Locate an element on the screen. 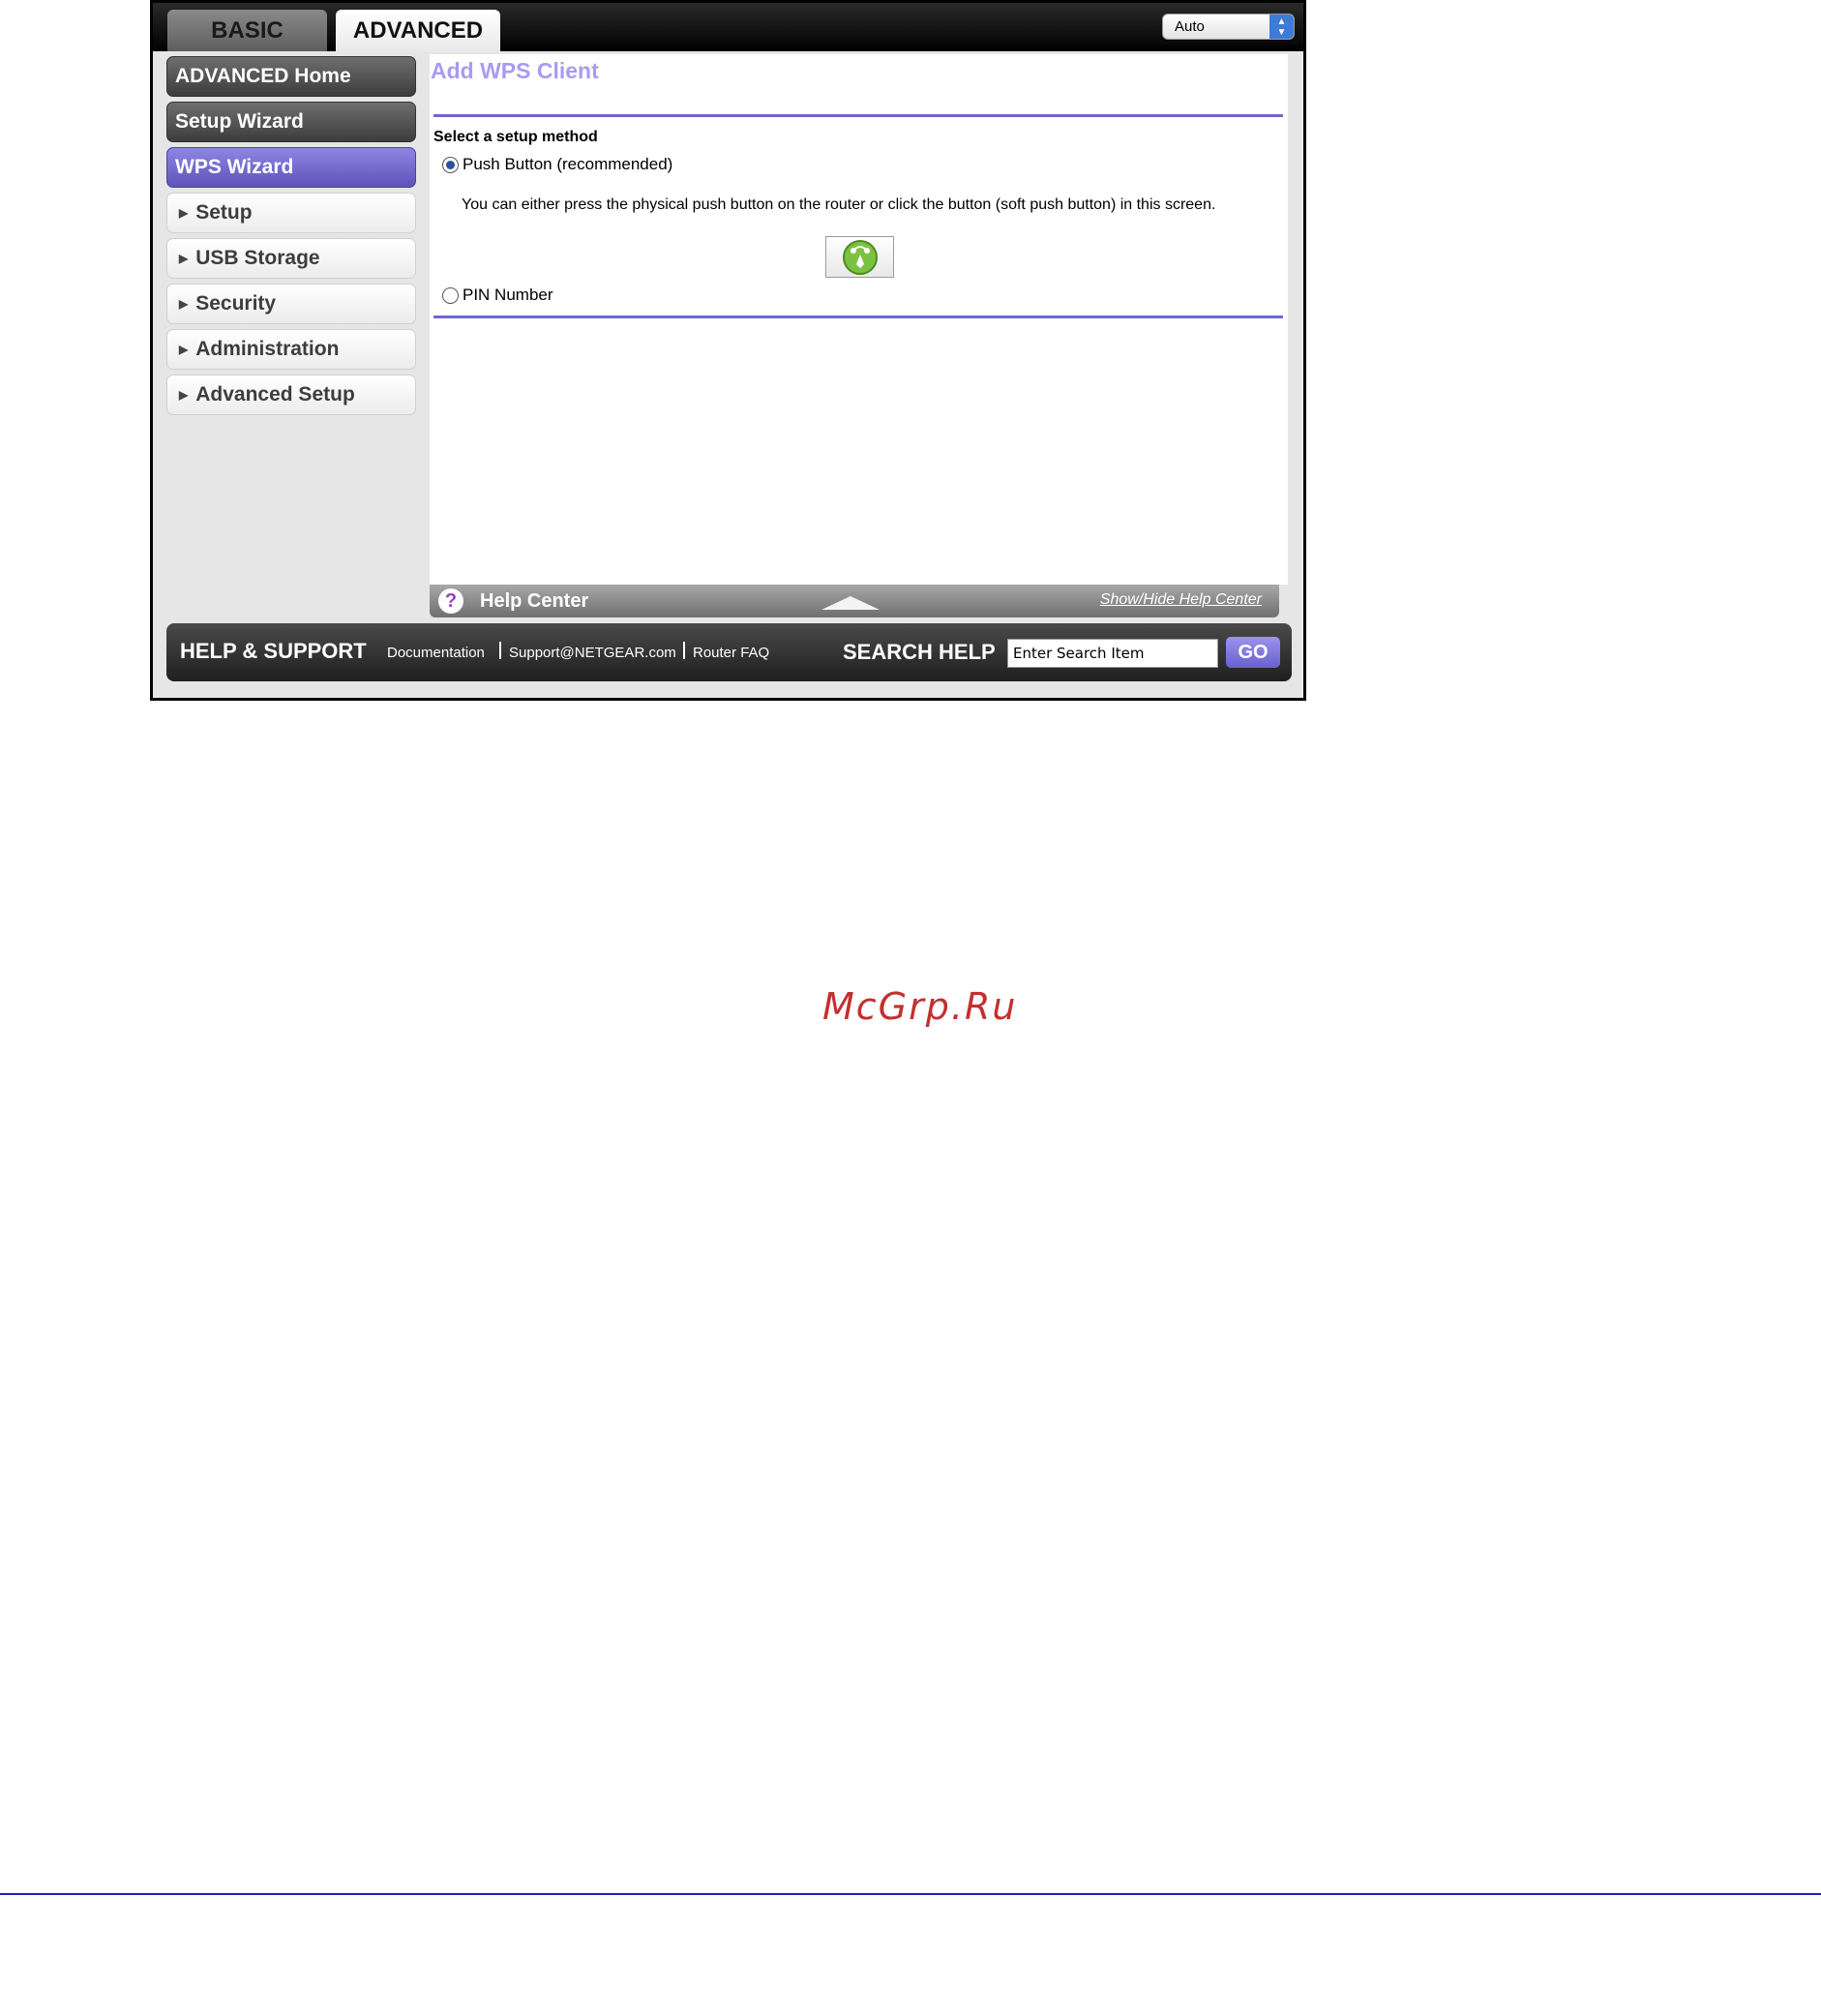  page-bottom-rule is located at coordinates (910, 1894).